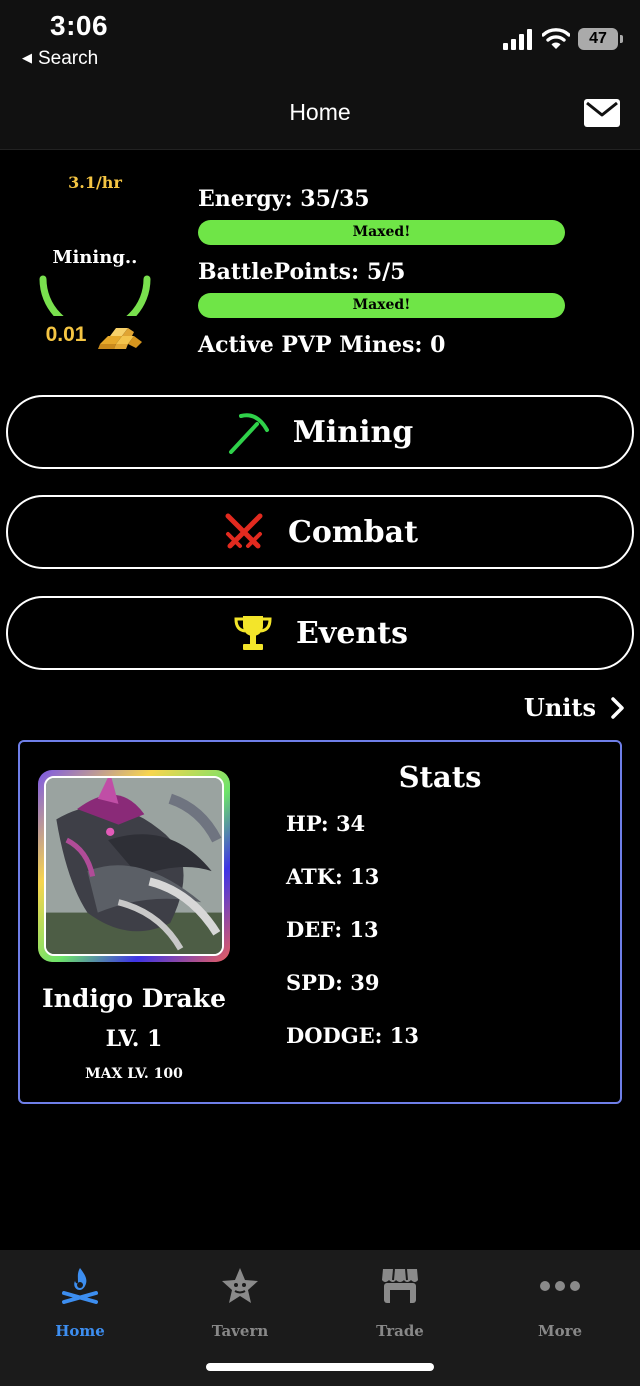 The height and width of the screenshot is (1386, 640). What do you see at coordinates (27, 57) in the screenshot?
I see `back-triangle-icon: ◀` at bounding box center [27, 57].